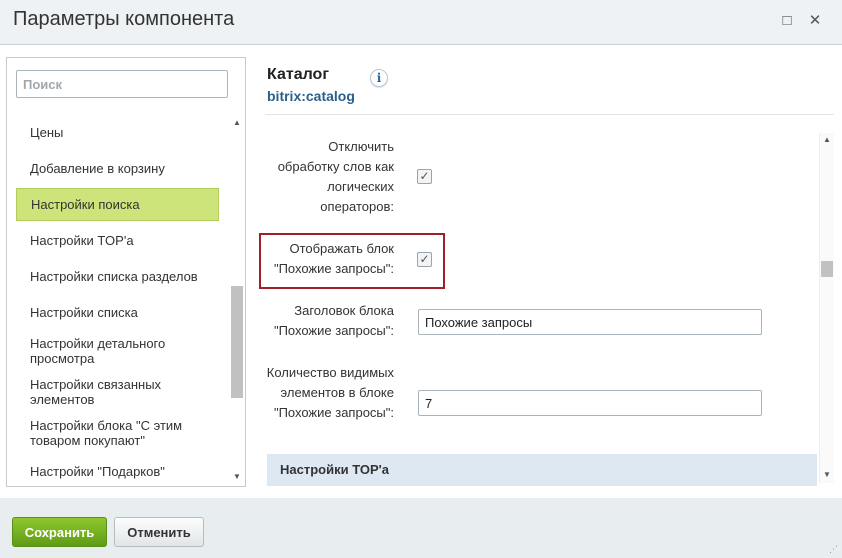 This screenshot has width=842, height=558. What do you see at coordinates (379, 78) in the screenshot?
I see `info-icon: i` at bounding box center [379, 78].